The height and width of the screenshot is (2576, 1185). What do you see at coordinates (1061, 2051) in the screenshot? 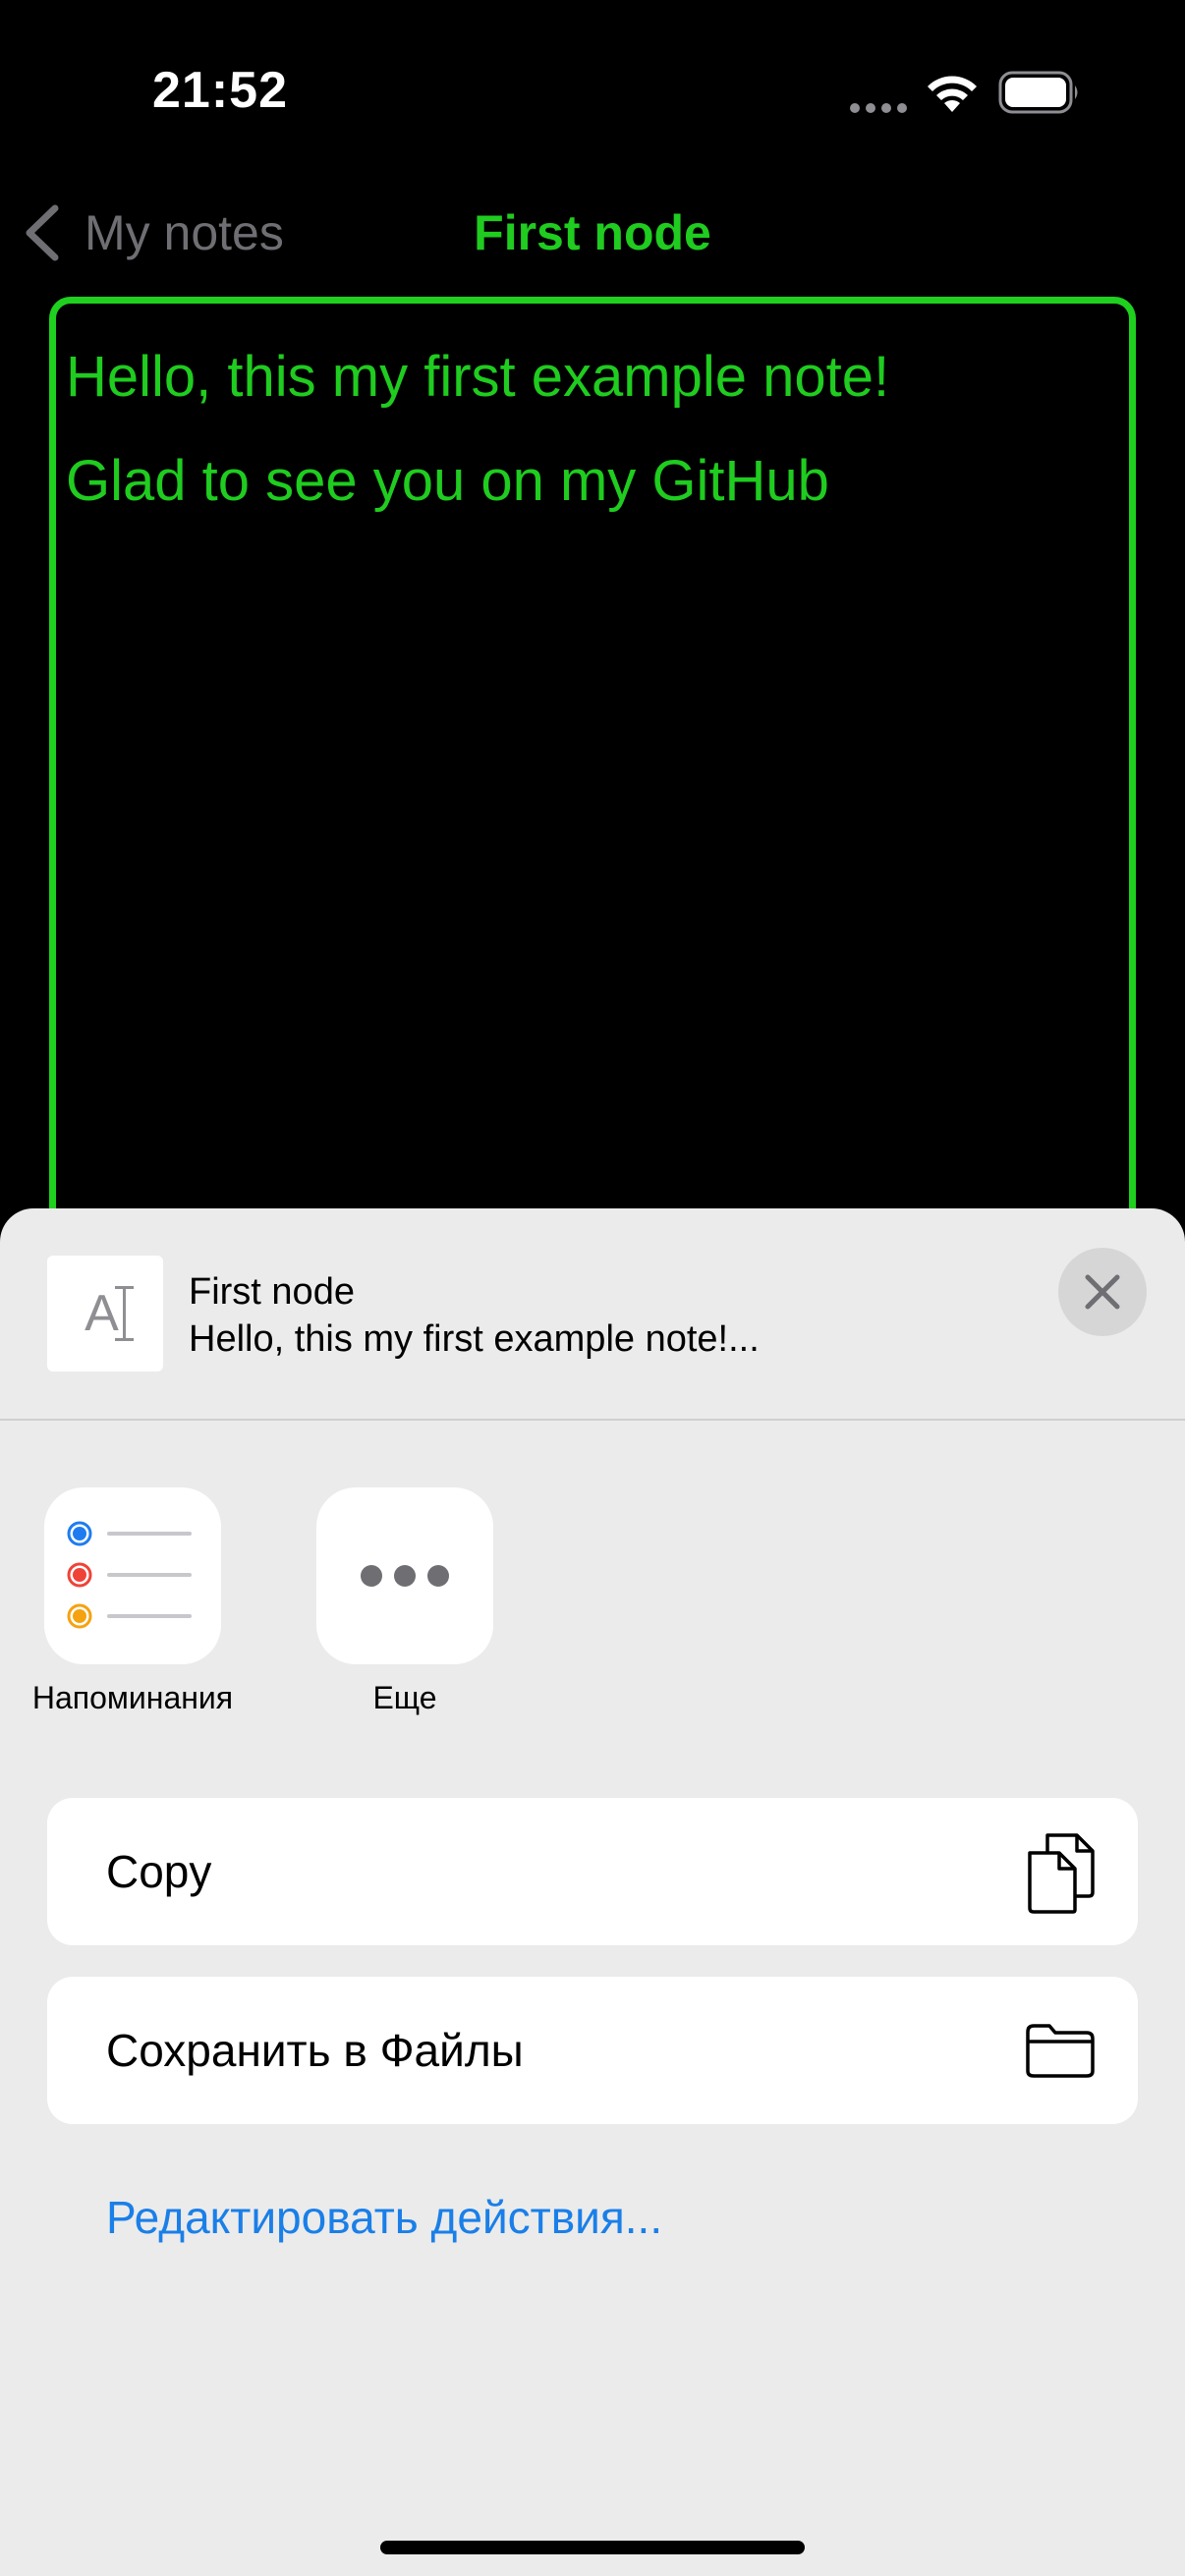
I see `folder-icon` at bounding box center [1061, 2051].